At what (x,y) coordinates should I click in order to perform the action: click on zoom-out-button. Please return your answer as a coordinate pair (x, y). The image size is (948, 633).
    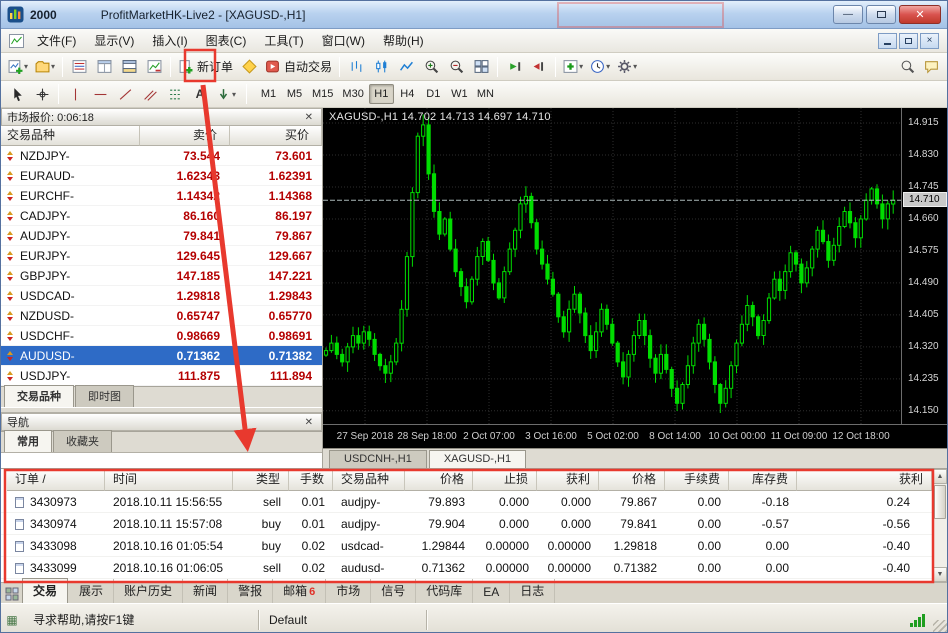
    Looking at the image, I should click on (456, 67).